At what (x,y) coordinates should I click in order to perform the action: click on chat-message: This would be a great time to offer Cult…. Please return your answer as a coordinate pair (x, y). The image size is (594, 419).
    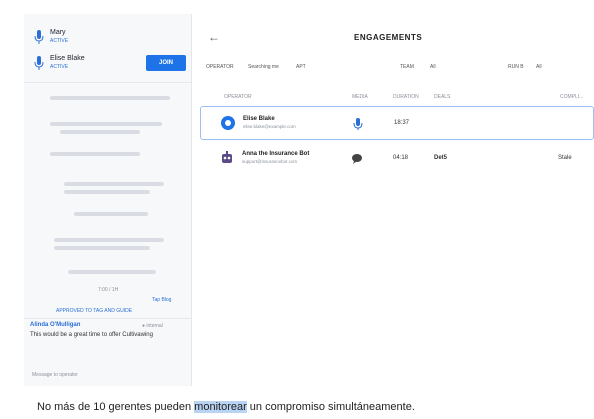
    Looking at the image, I should click on (91, 335).